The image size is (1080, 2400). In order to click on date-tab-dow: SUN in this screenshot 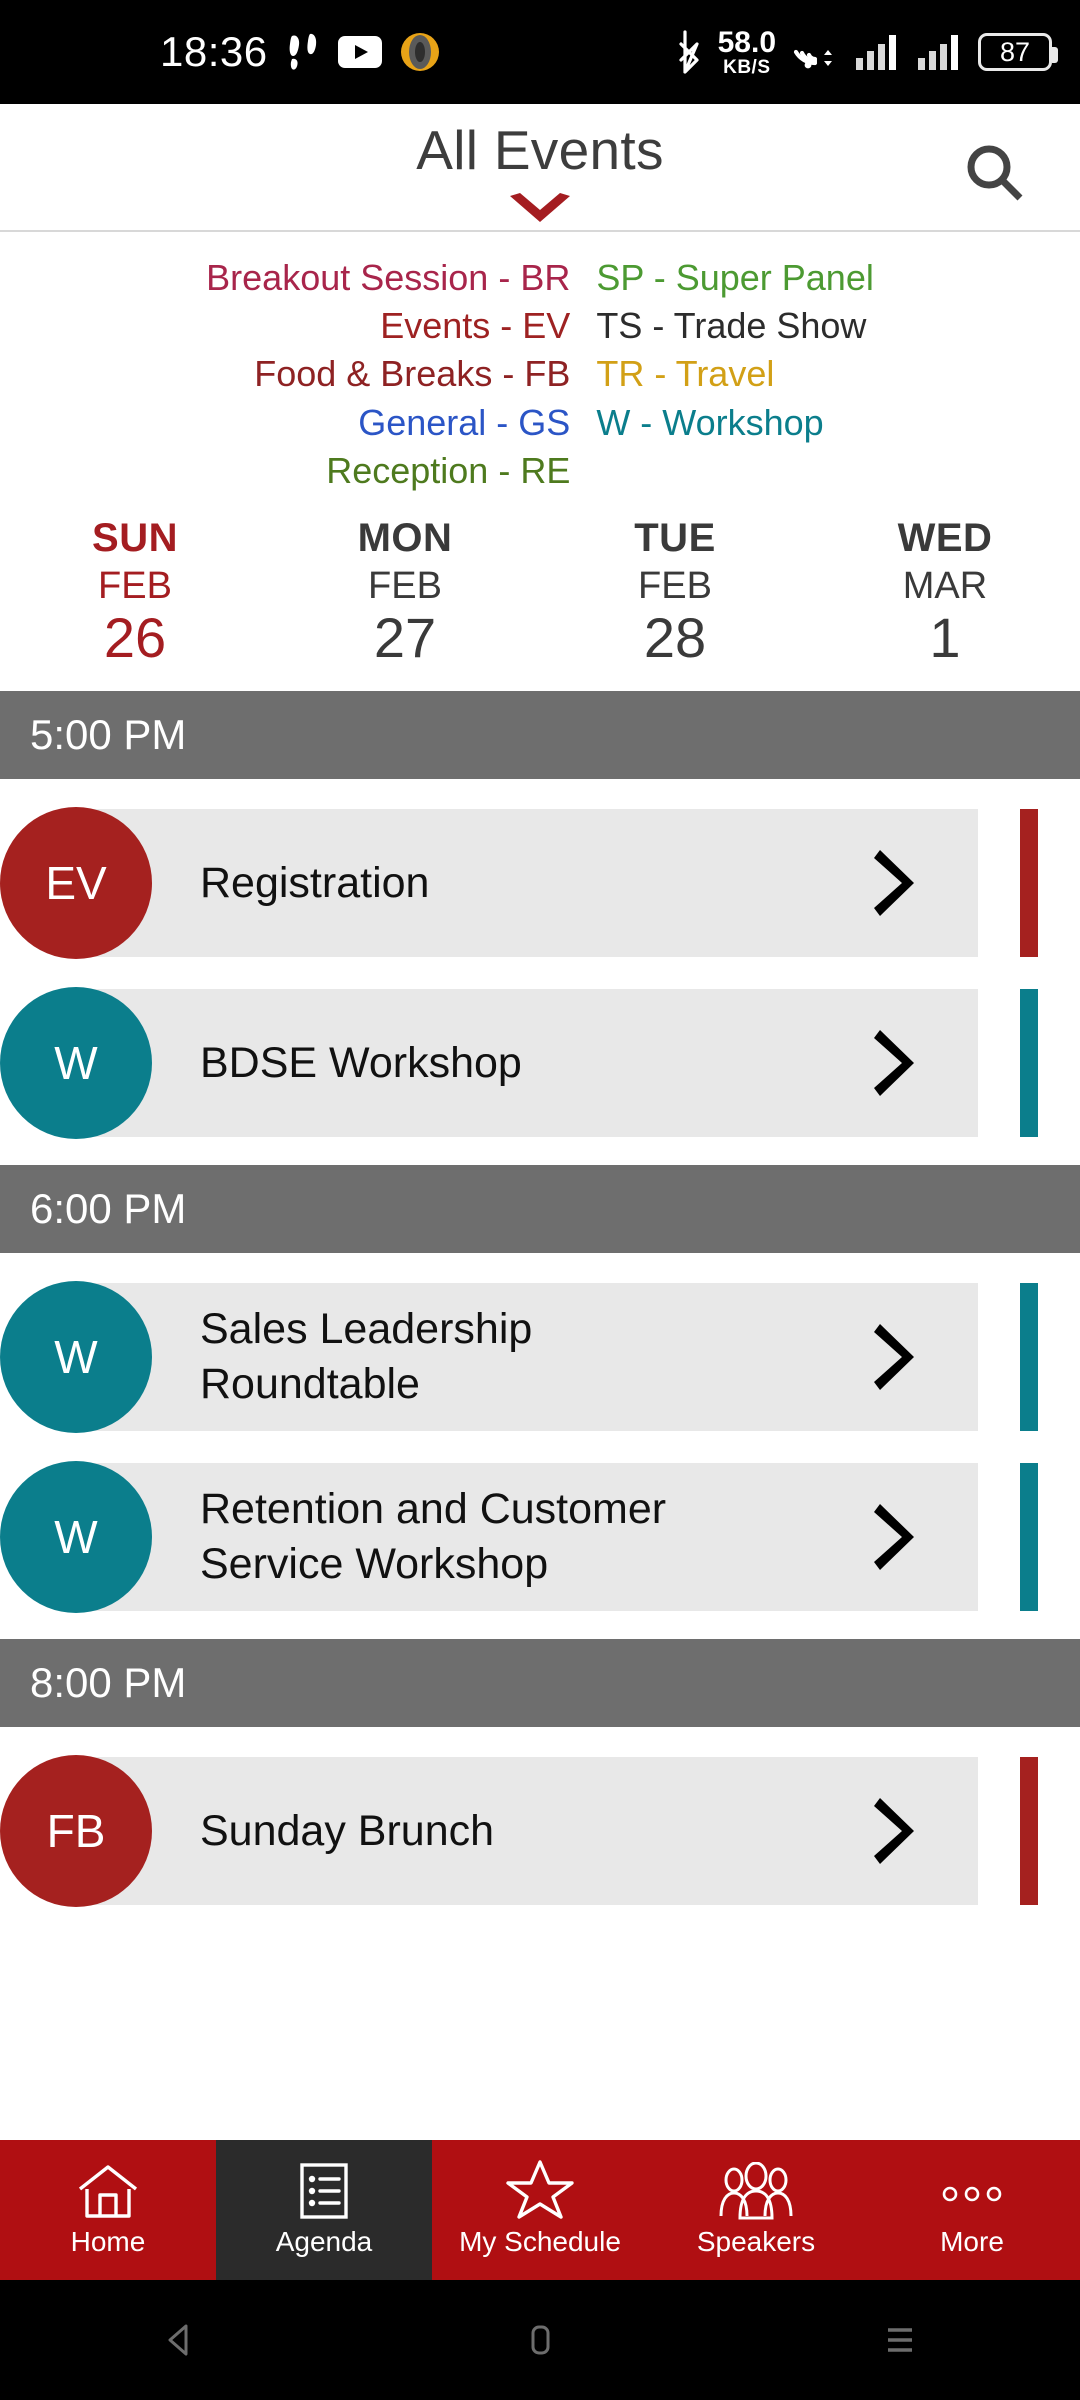, I will do `click(135, 538)`.